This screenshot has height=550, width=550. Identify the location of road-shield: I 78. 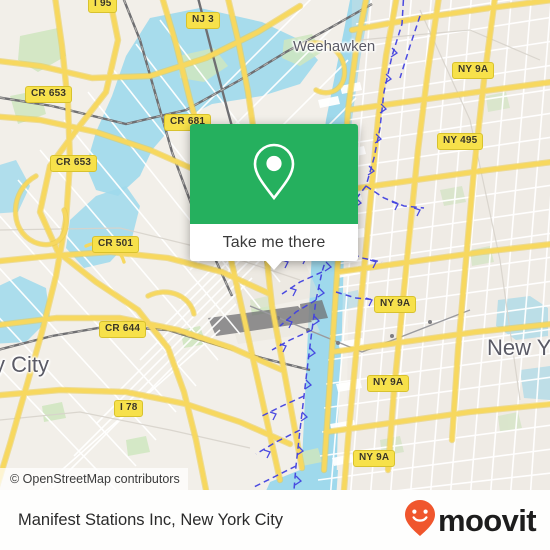
(129, 408).